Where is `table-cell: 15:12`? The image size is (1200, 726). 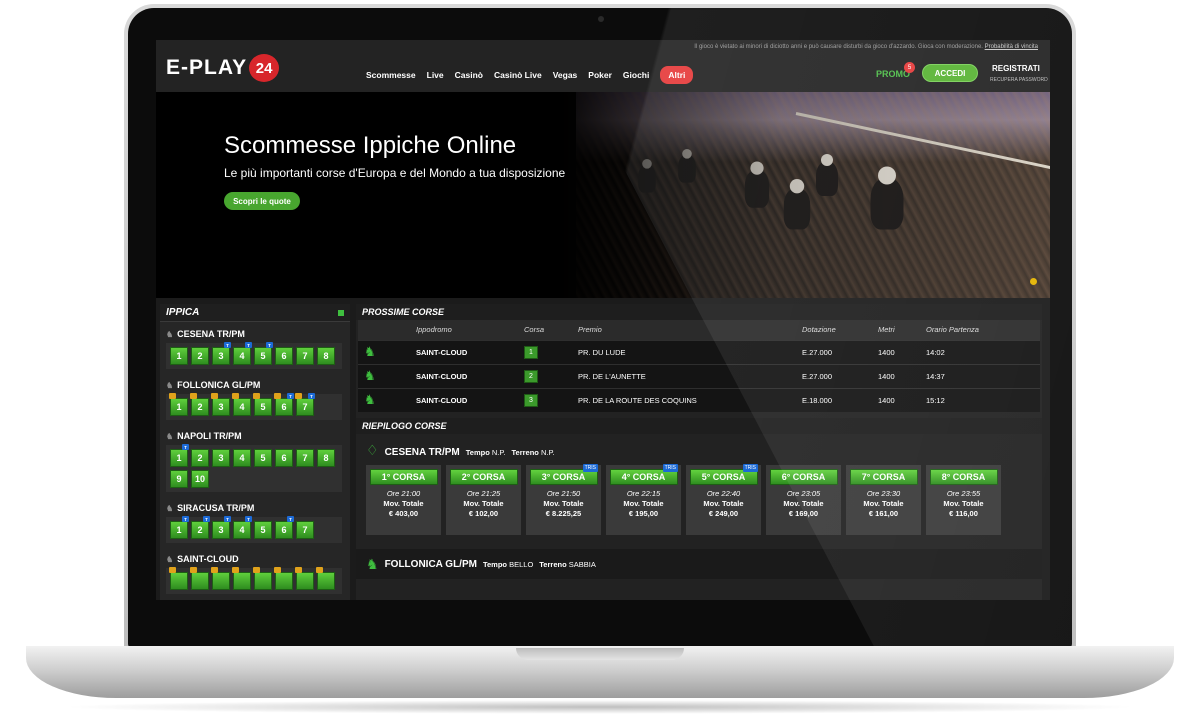
table-cell: 15:12 is located at coordinates (980, 399).